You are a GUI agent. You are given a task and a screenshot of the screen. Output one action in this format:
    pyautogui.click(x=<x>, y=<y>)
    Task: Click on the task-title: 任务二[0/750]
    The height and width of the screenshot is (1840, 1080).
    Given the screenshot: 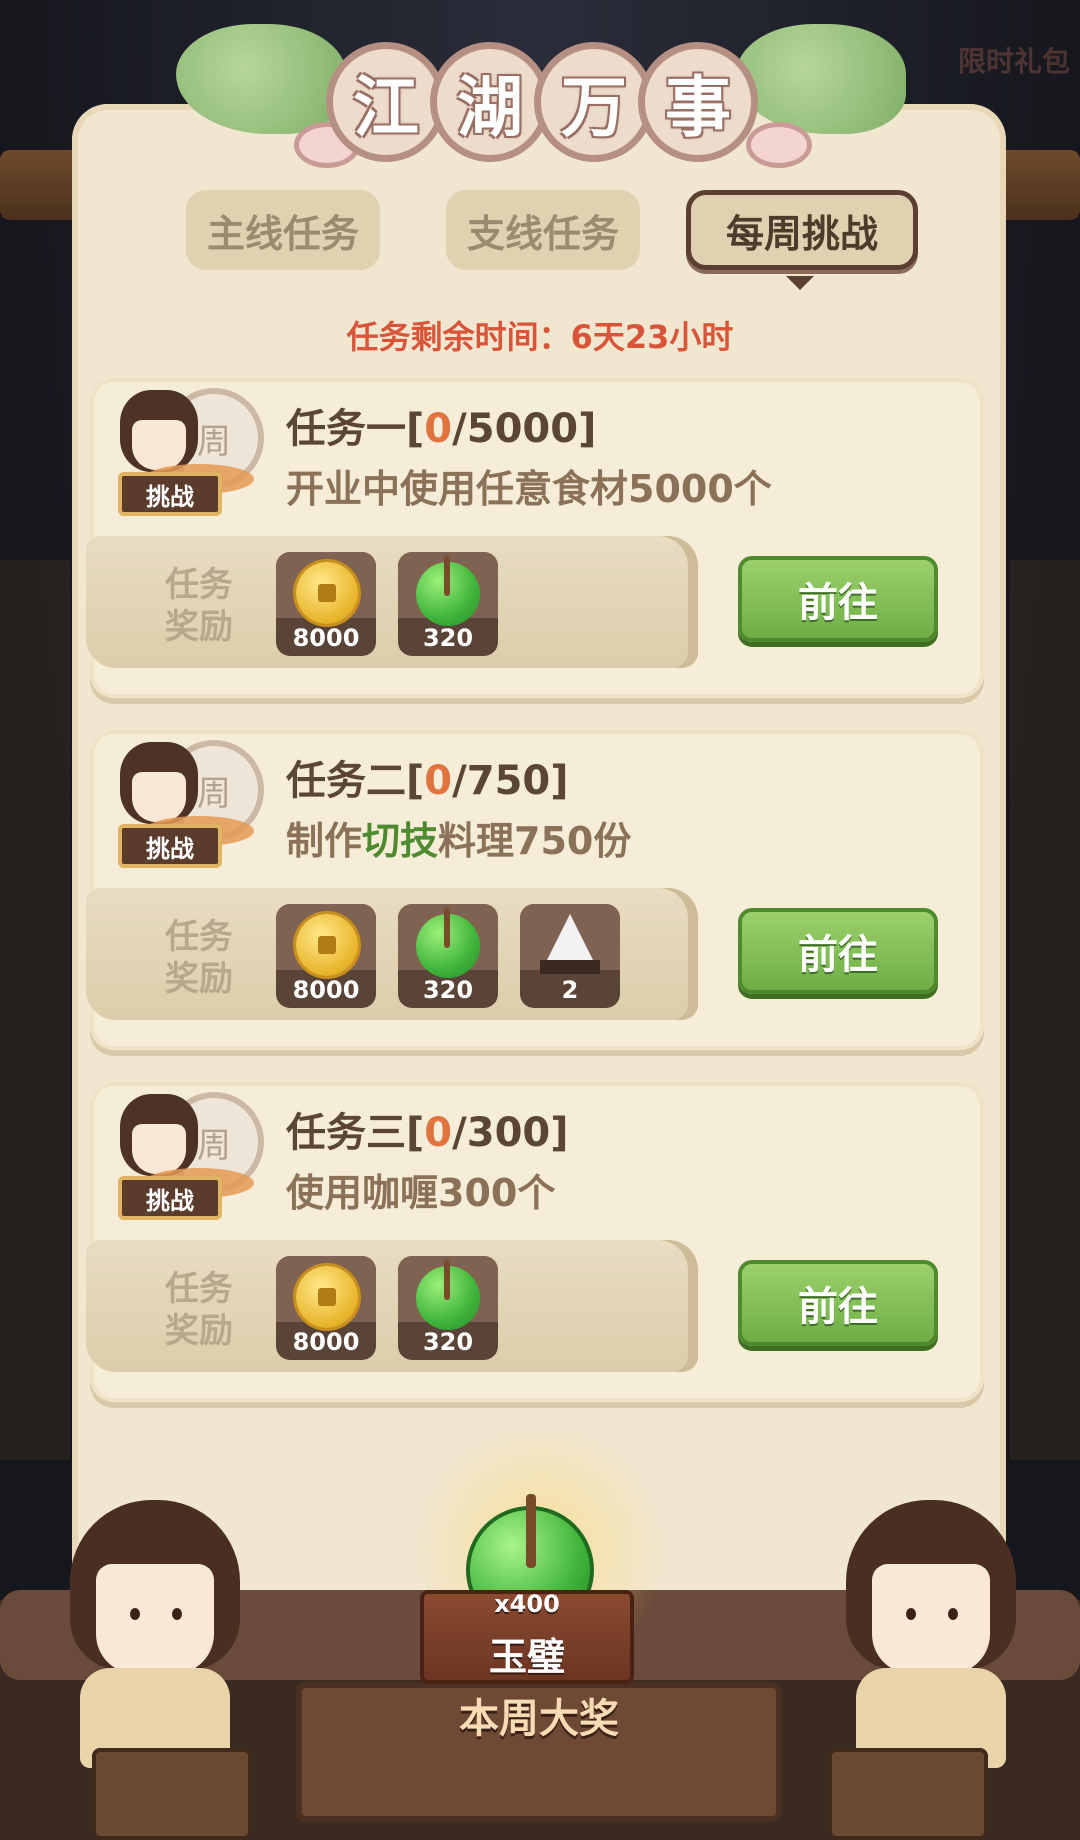 What is the action you would take?
    pyautogui.click(x=427, y=777)
    